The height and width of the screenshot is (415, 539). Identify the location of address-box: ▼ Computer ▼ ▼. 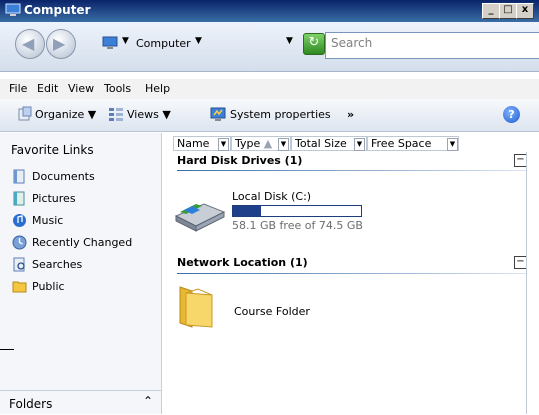
(211, 44).